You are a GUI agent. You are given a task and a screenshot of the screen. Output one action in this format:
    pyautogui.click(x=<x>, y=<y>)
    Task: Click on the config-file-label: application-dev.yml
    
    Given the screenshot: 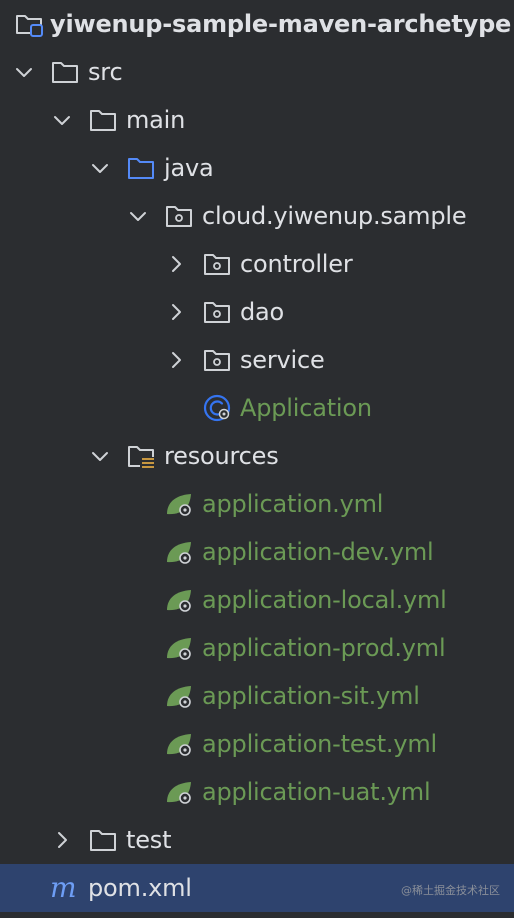 What is the action you would take?
    pyautogui.click(x=318, y=552)
    